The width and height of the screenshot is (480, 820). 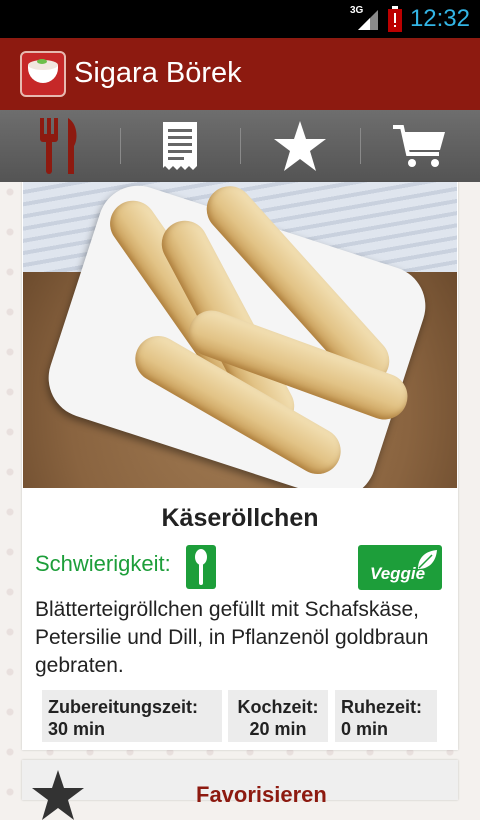 I want to click on status-bar: 3G 12:32, so click(x=240, y=19).